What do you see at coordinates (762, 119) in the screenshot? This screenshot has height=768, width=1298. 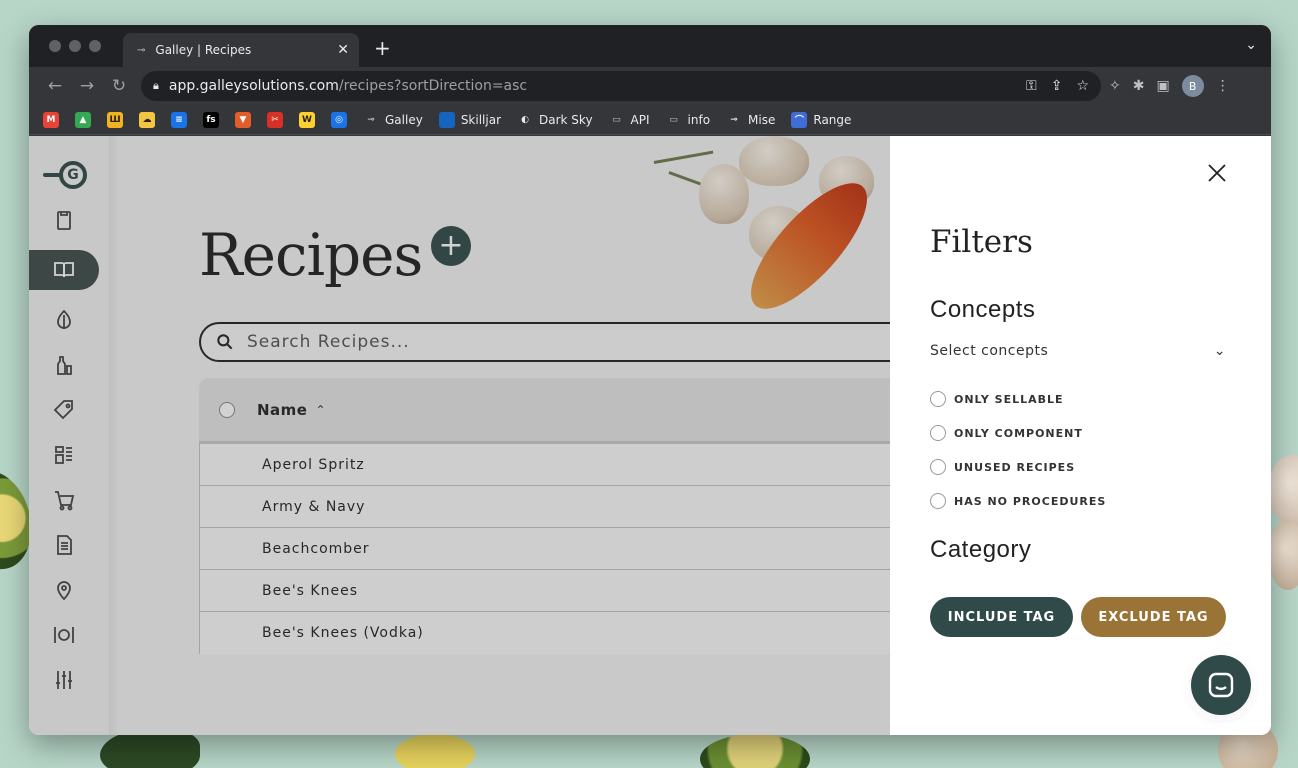 I see `bookmark-label: Mise` at bounding box center [762, 119].